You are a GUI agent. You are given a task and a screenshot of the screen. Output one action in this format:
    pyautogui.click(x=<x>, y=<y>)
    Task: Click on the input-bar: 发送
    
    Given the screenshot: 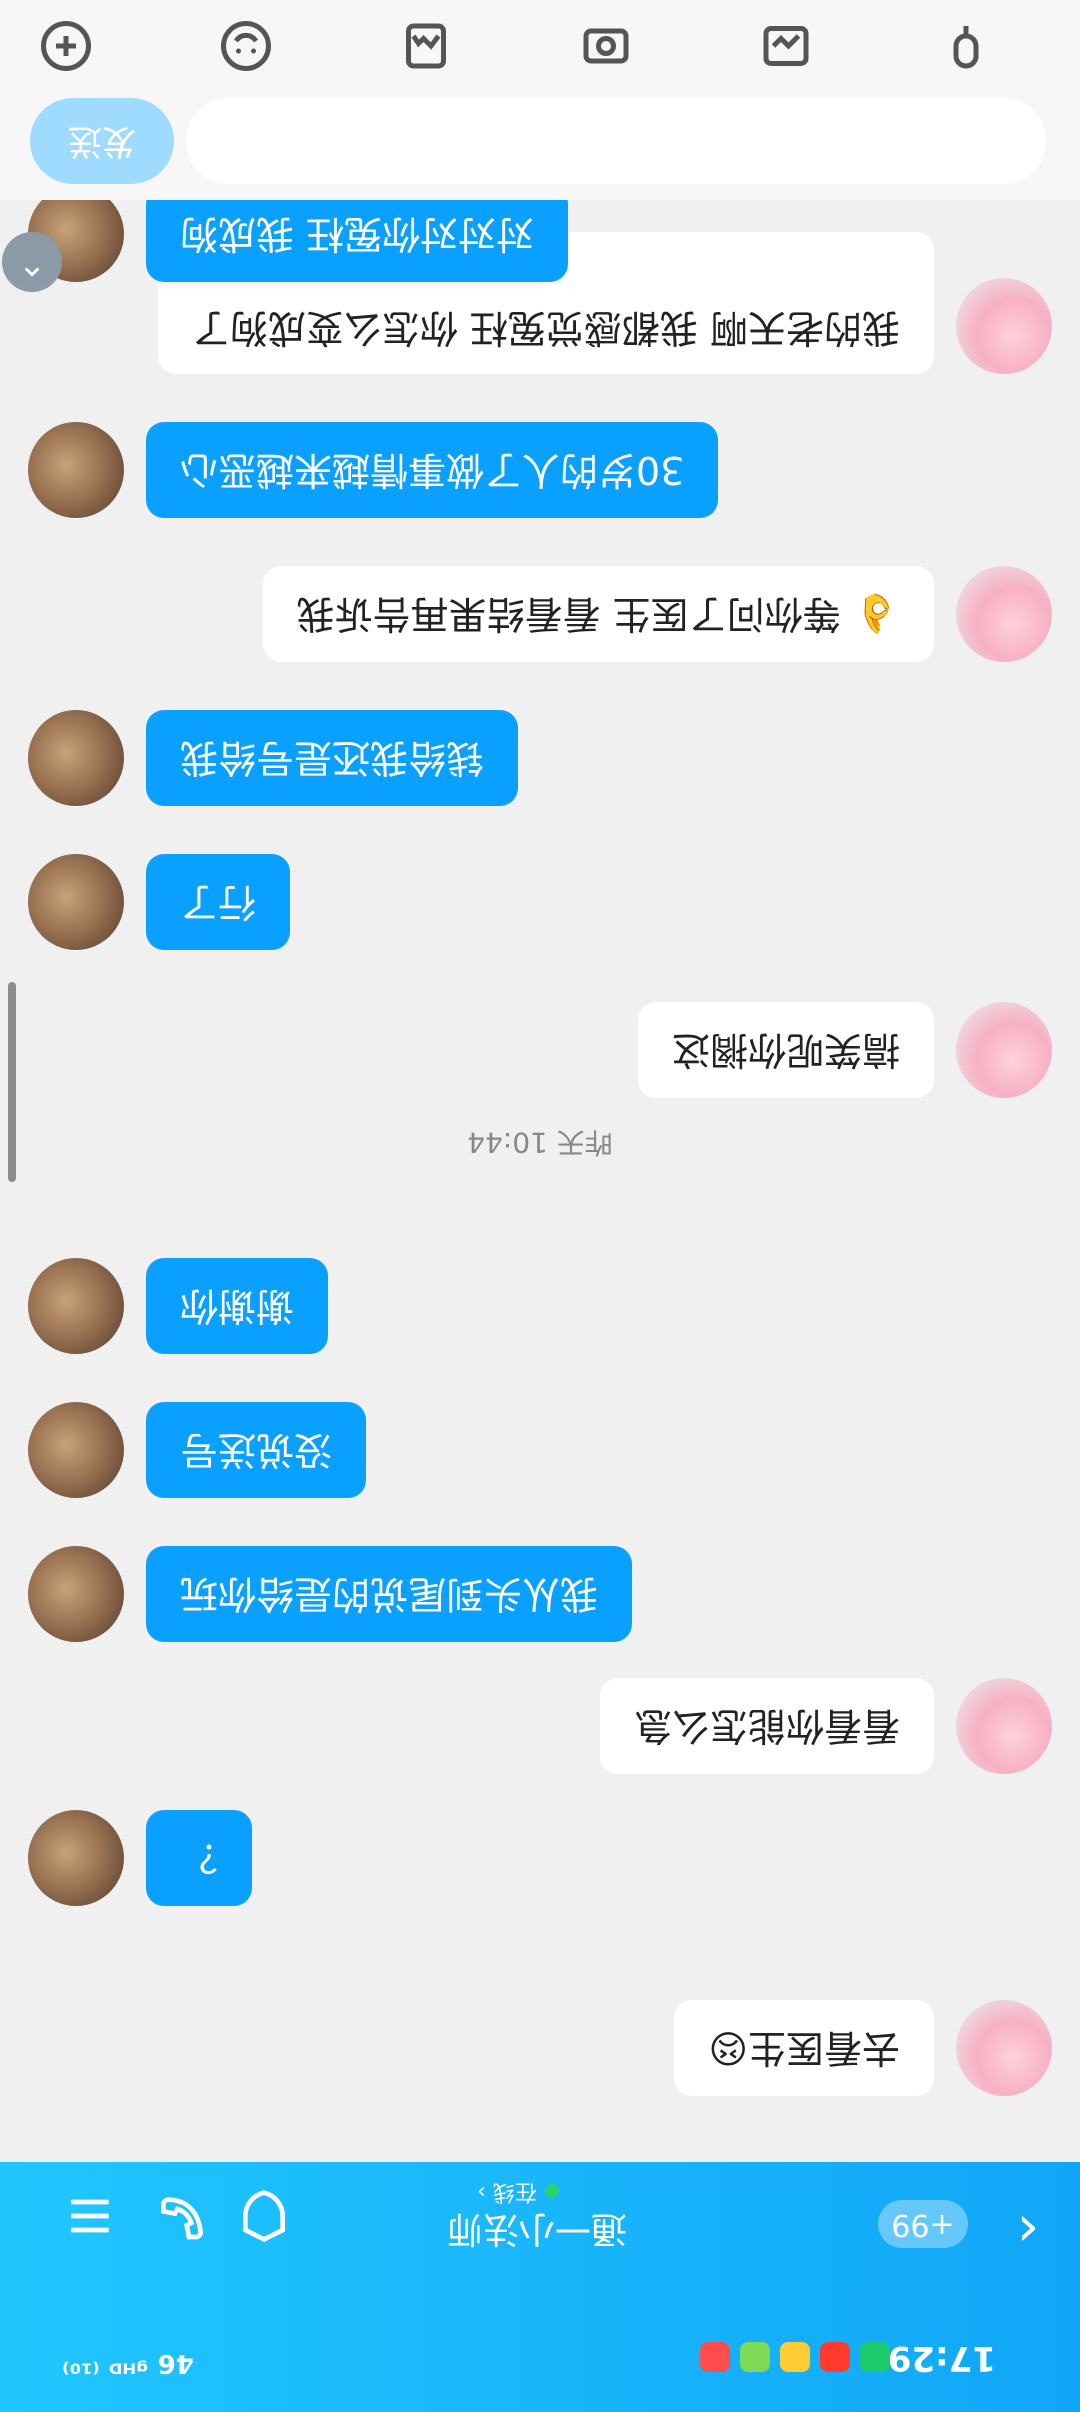 What is the action you would take?
    pyautogui.click(x=540, y=100)
    